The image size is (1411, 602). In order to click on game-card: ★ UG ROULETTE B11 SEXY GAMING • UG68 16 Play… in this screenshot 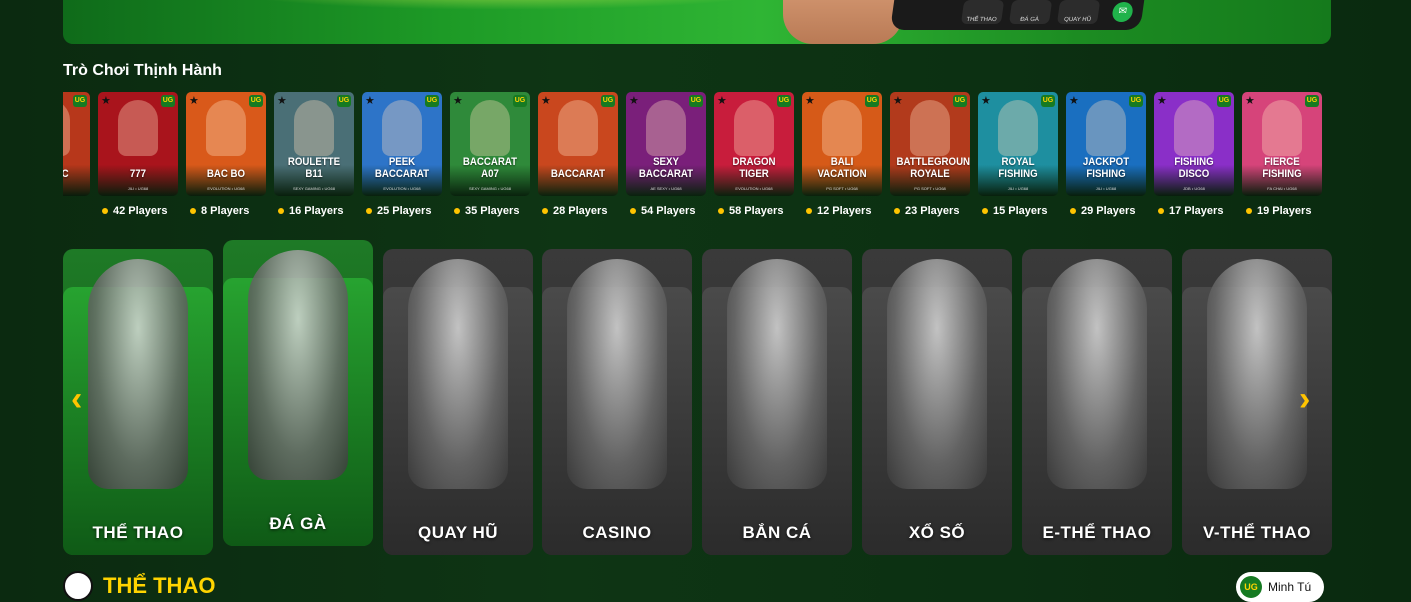, I will do `click(314, 154)`.